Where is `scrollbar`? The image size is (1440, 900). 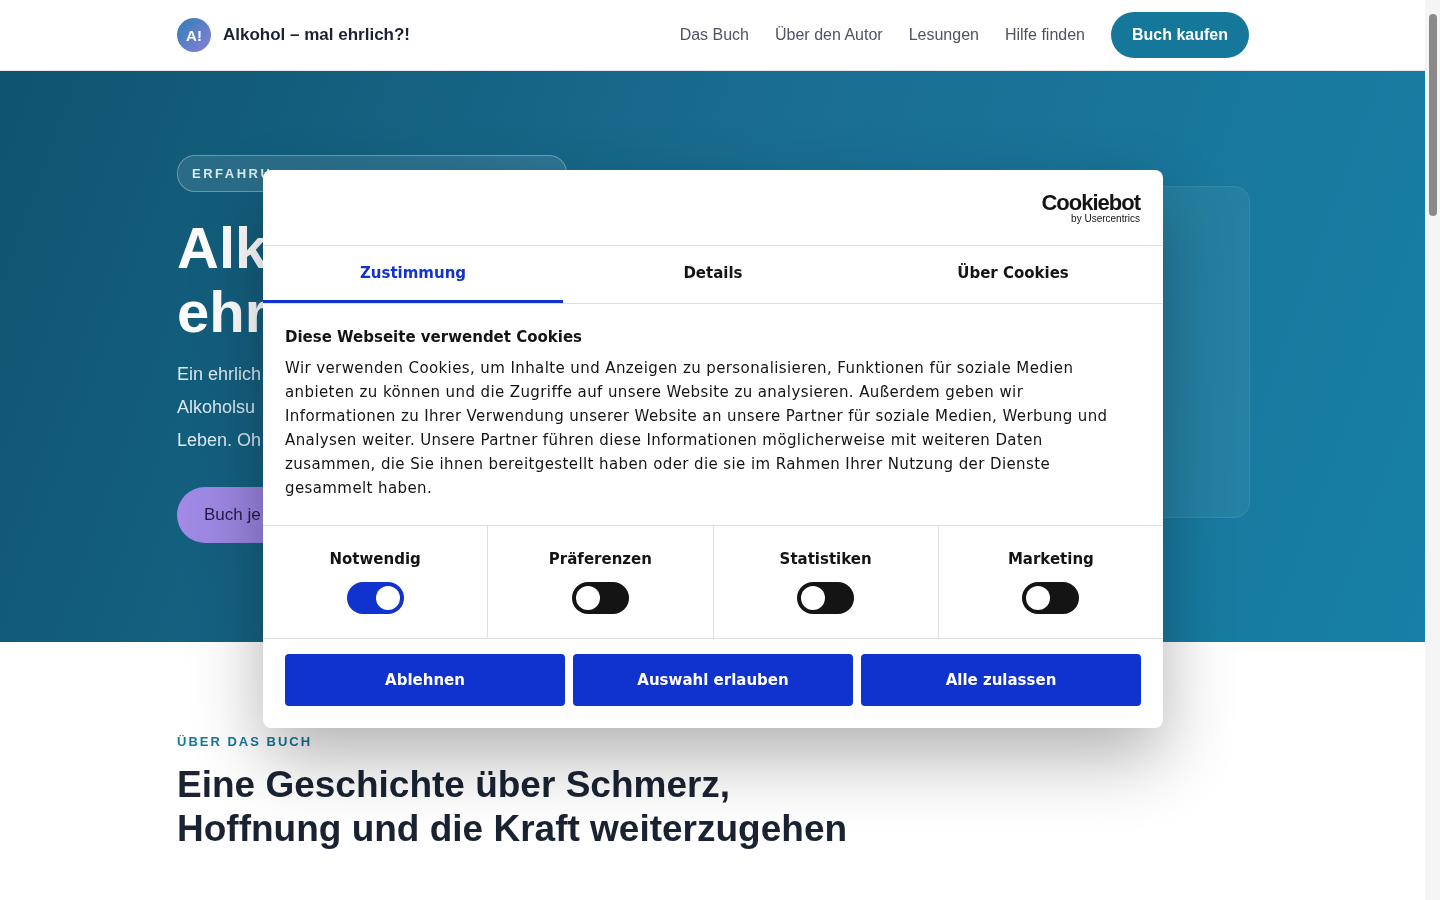 scrollbar is located at coordinates (1432, 450).